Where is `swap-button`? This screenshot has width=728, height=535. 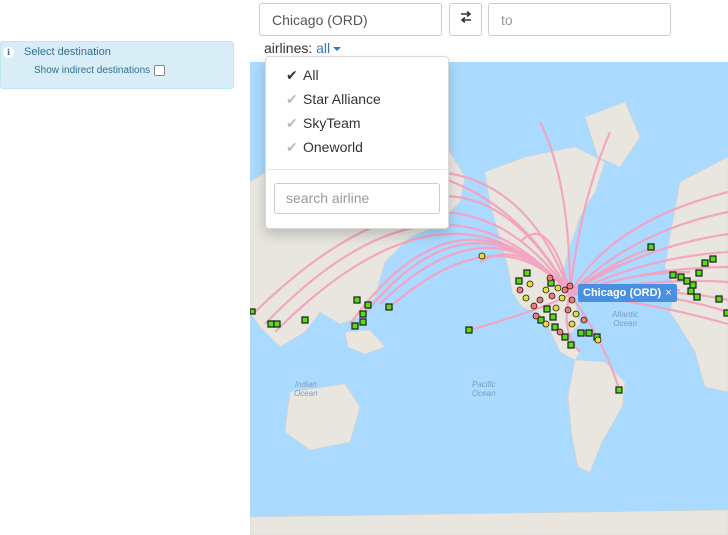 swap-button is located at coordinates (465, 19).